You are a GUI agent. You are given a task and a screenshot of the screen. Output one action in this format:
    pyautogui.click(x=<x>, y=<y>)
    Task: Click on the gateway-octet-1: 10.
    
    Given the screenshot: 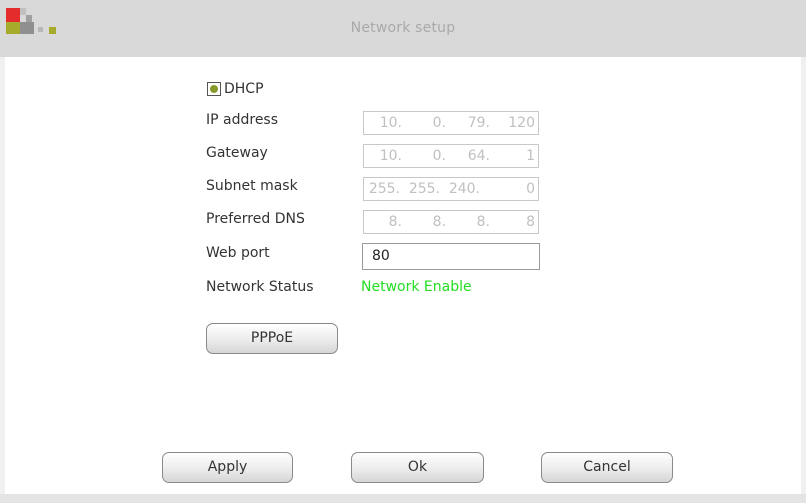 What is the action you would take?
    pyautogui.click(x=390, y=156)
    